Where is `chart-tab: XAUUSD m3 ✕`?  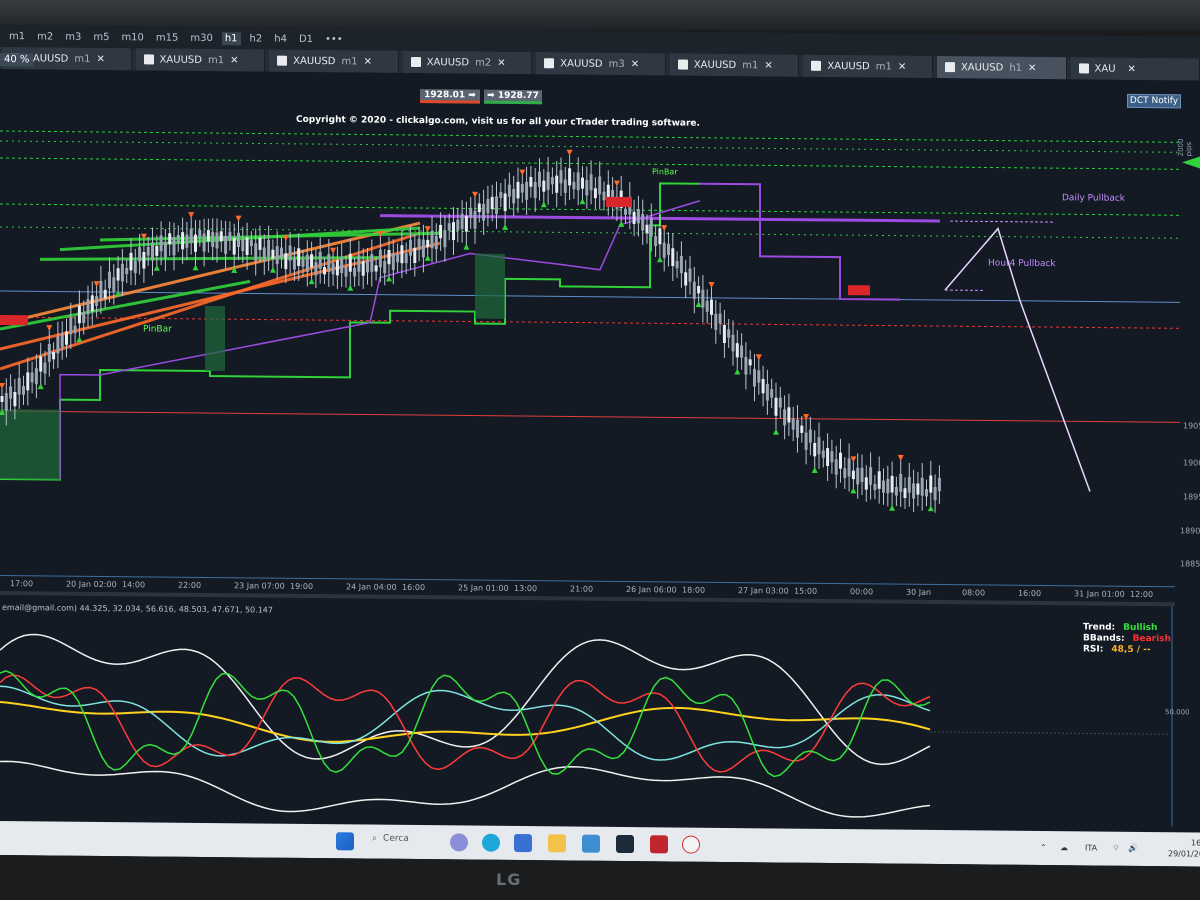 chart-tab: XAUUSD m3 ✕ is located at coordinates (601, 64).